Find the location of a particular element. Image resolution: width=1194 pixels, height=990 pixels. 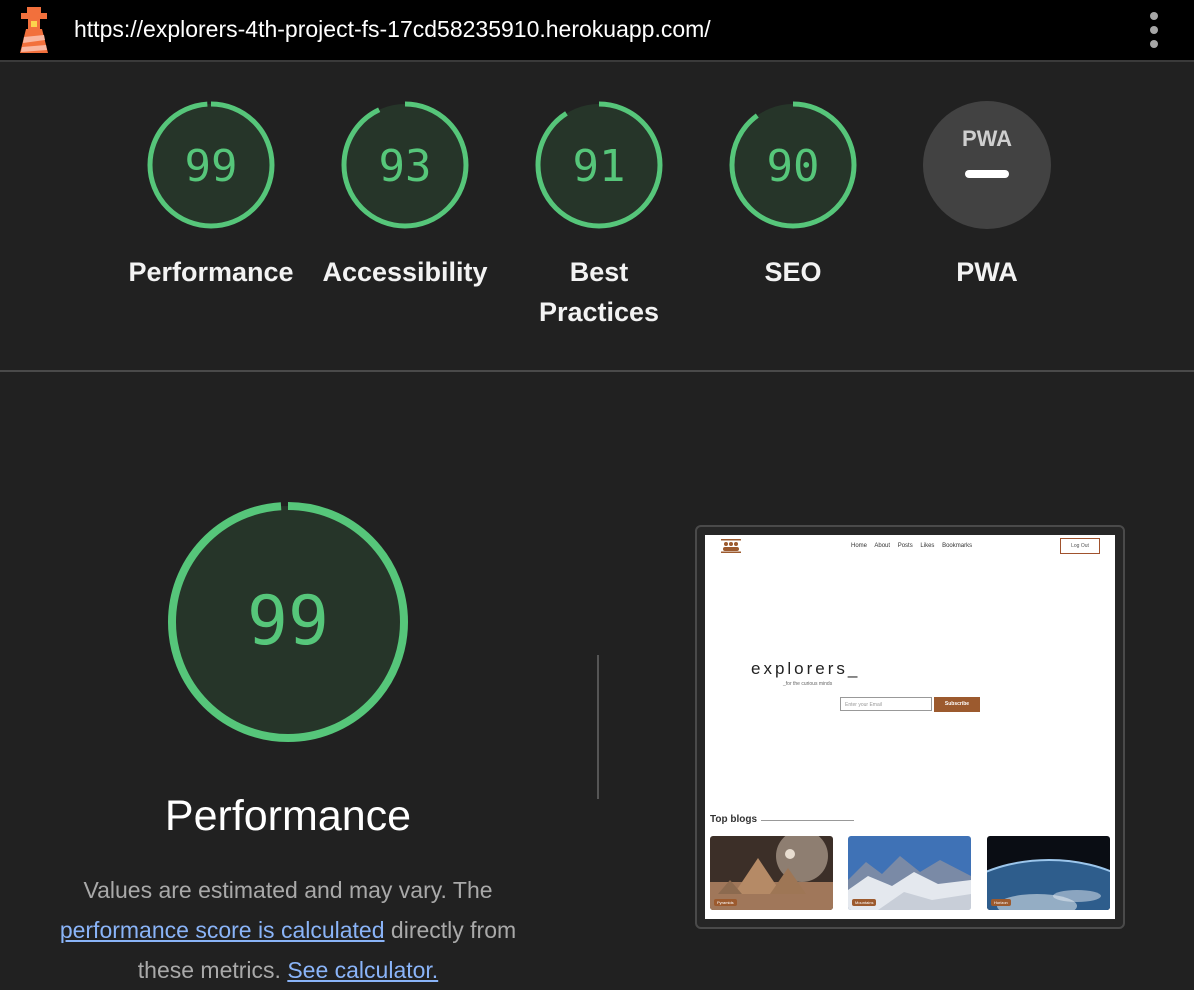

performance-label: Performance is located at coordinates (211, 272).